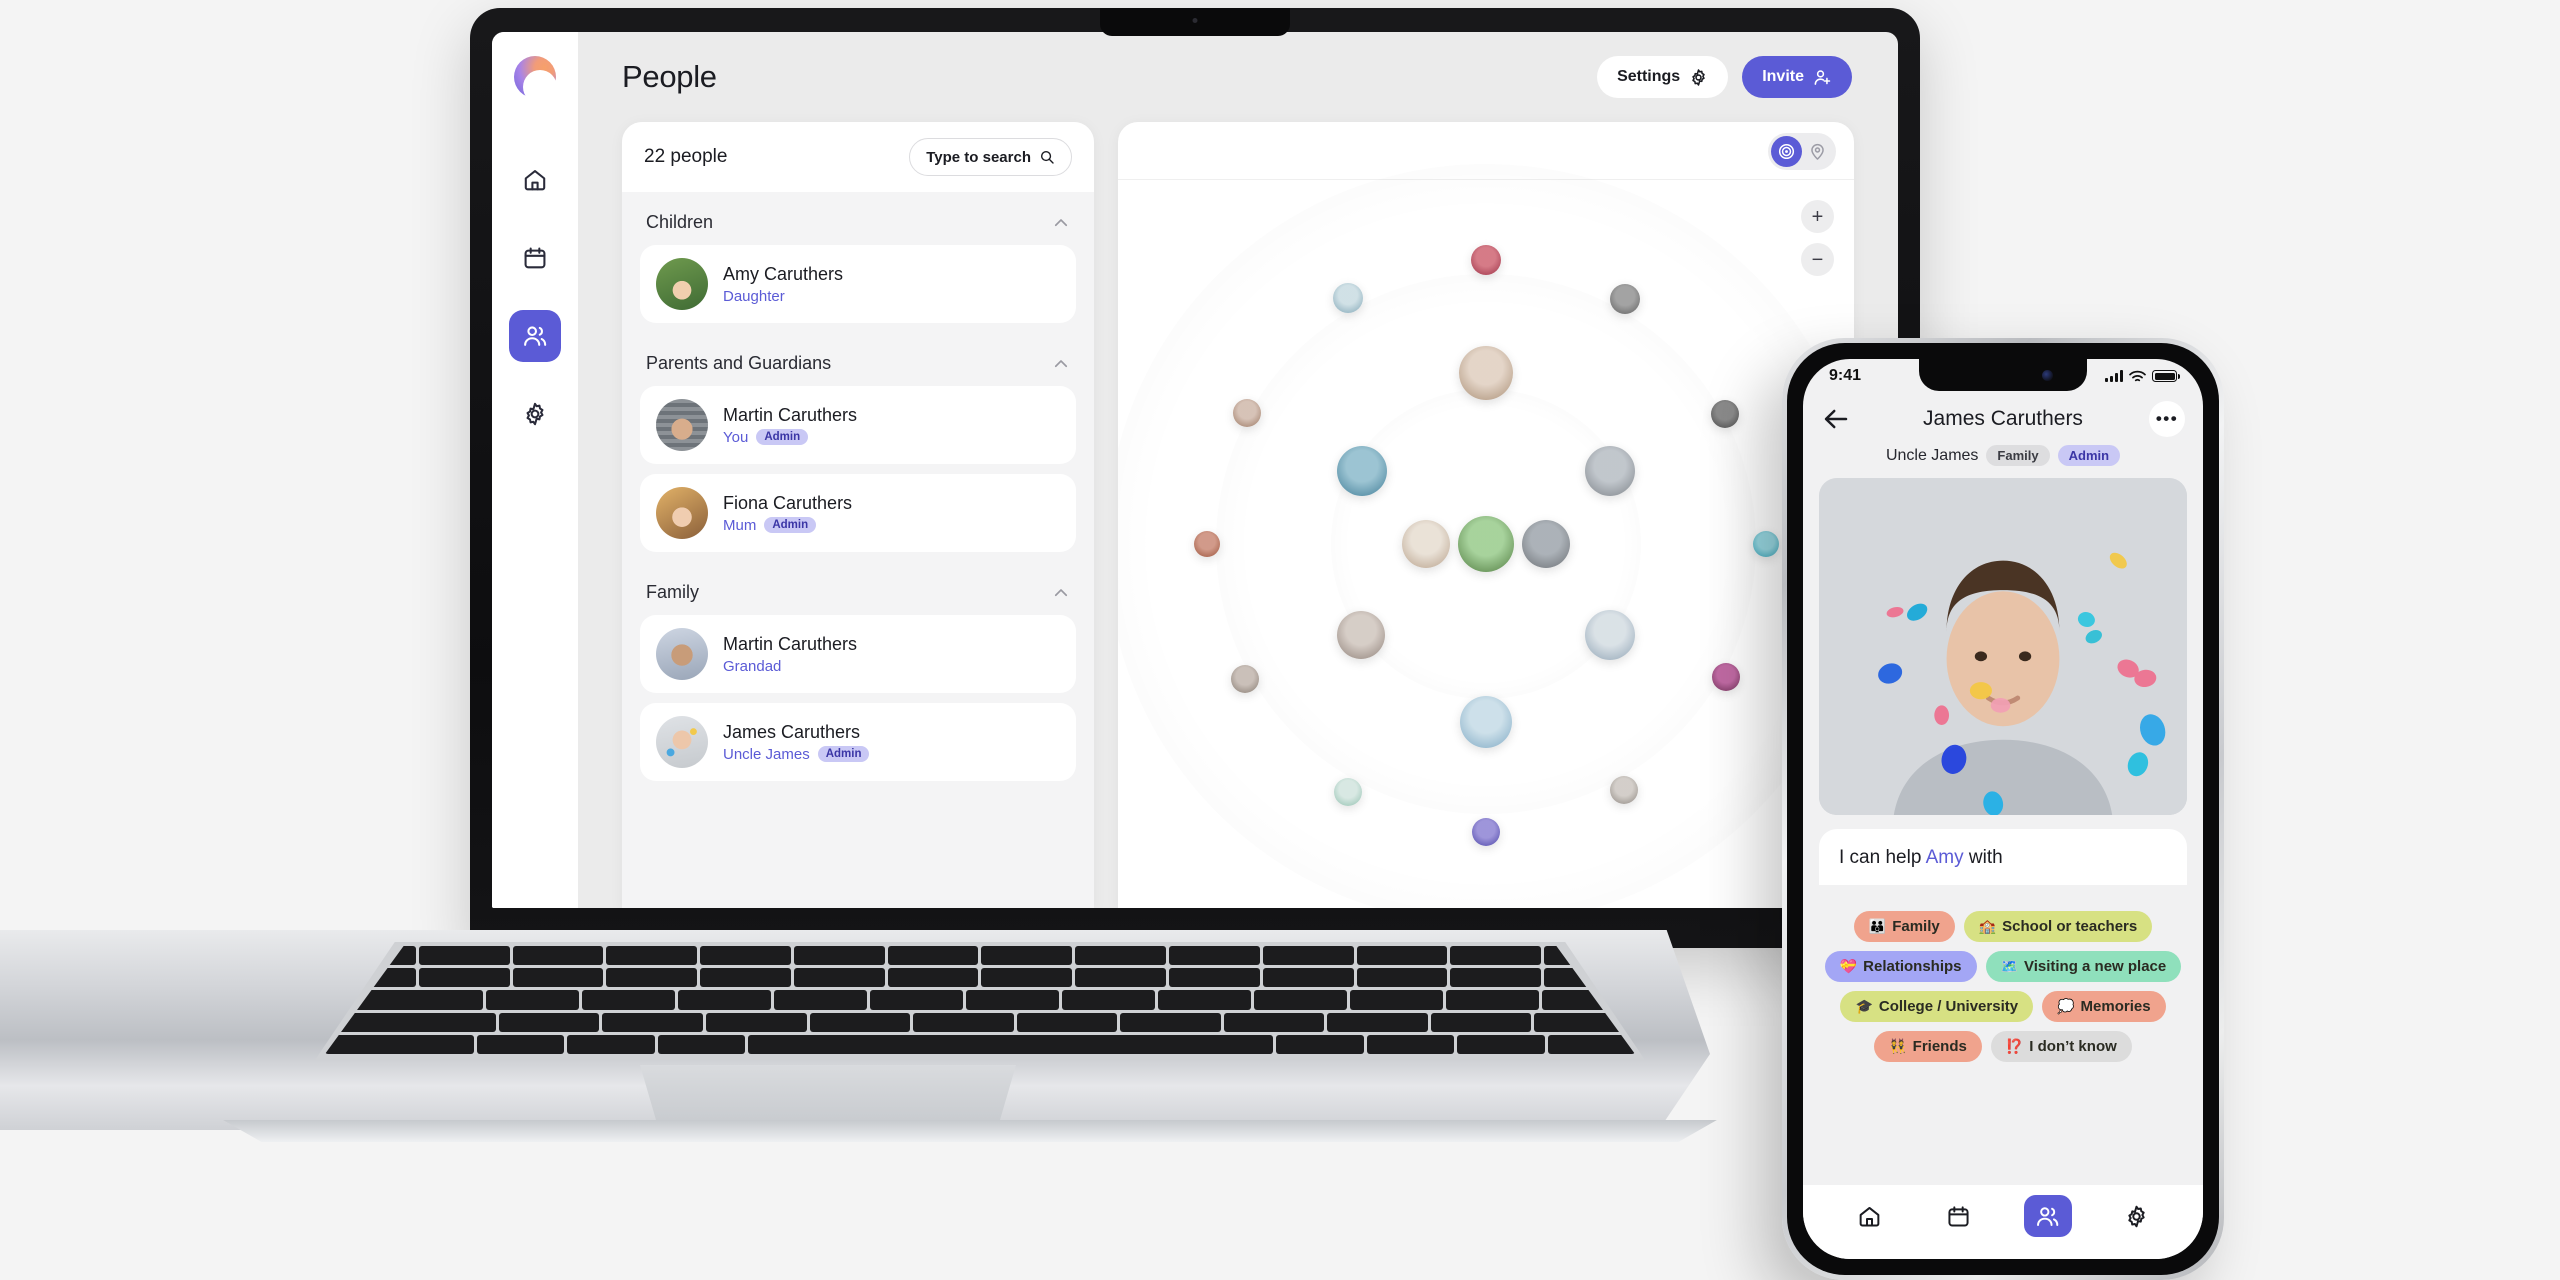  I want to click on topic-chip: 👪 Family, so click(1904, 926).